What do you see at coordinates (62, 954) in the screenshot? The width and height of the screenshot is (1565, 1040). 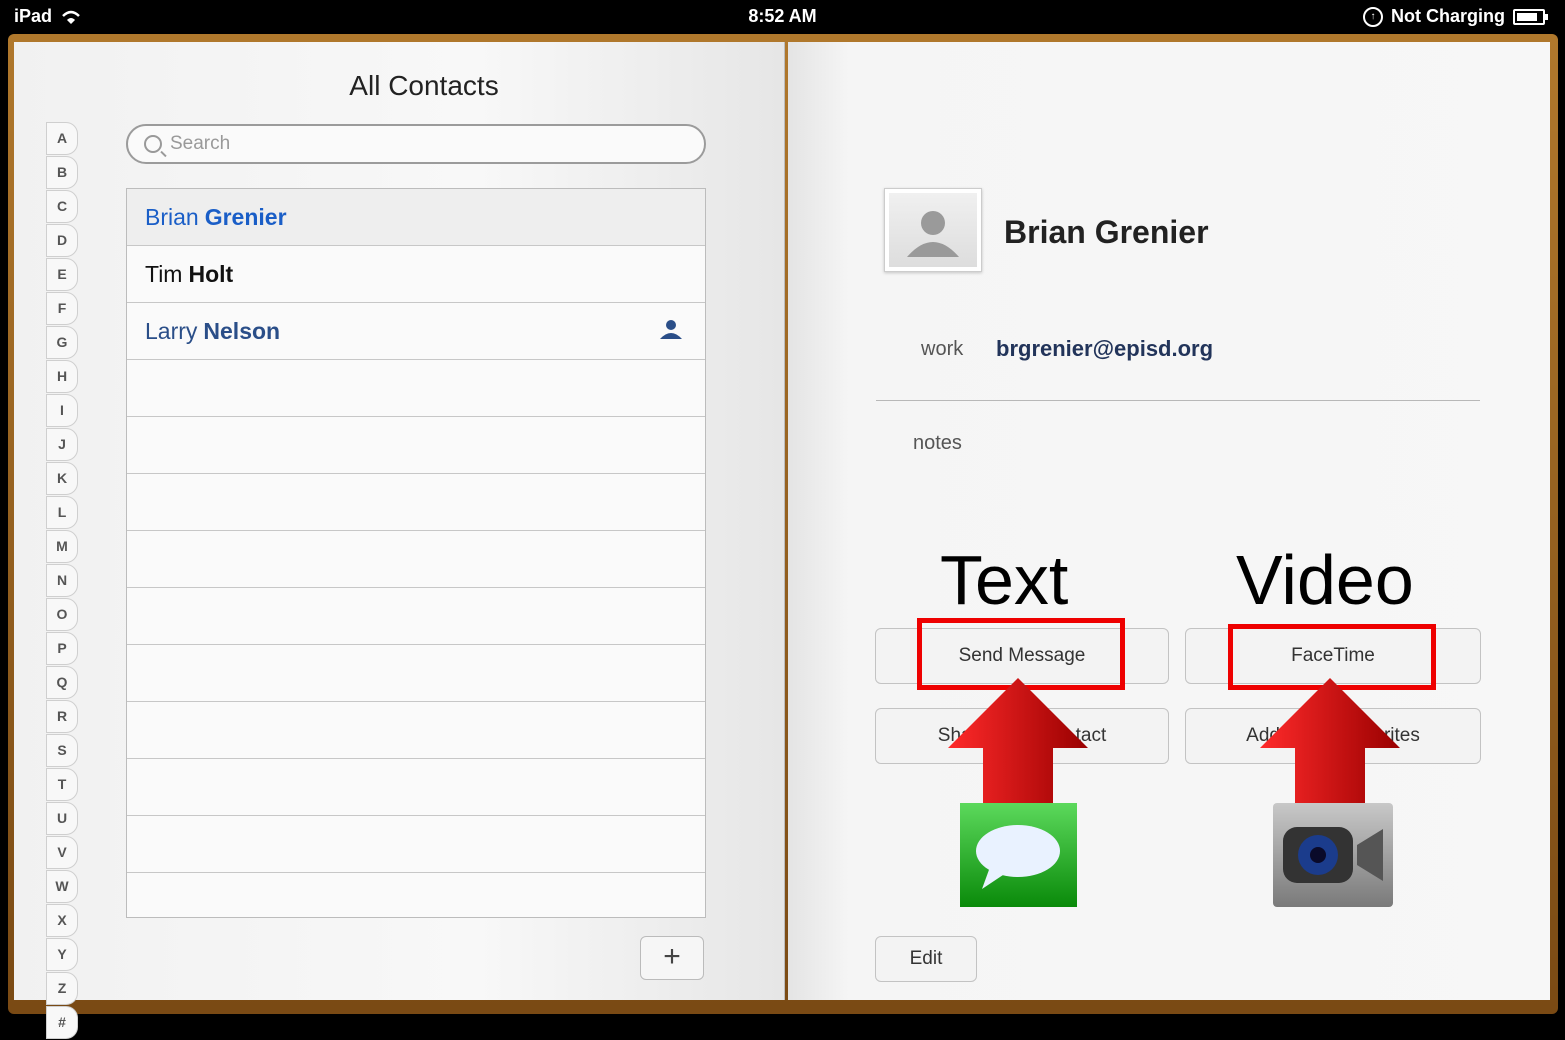 I see `index-letter: Y` at bounding box center [62, 954].